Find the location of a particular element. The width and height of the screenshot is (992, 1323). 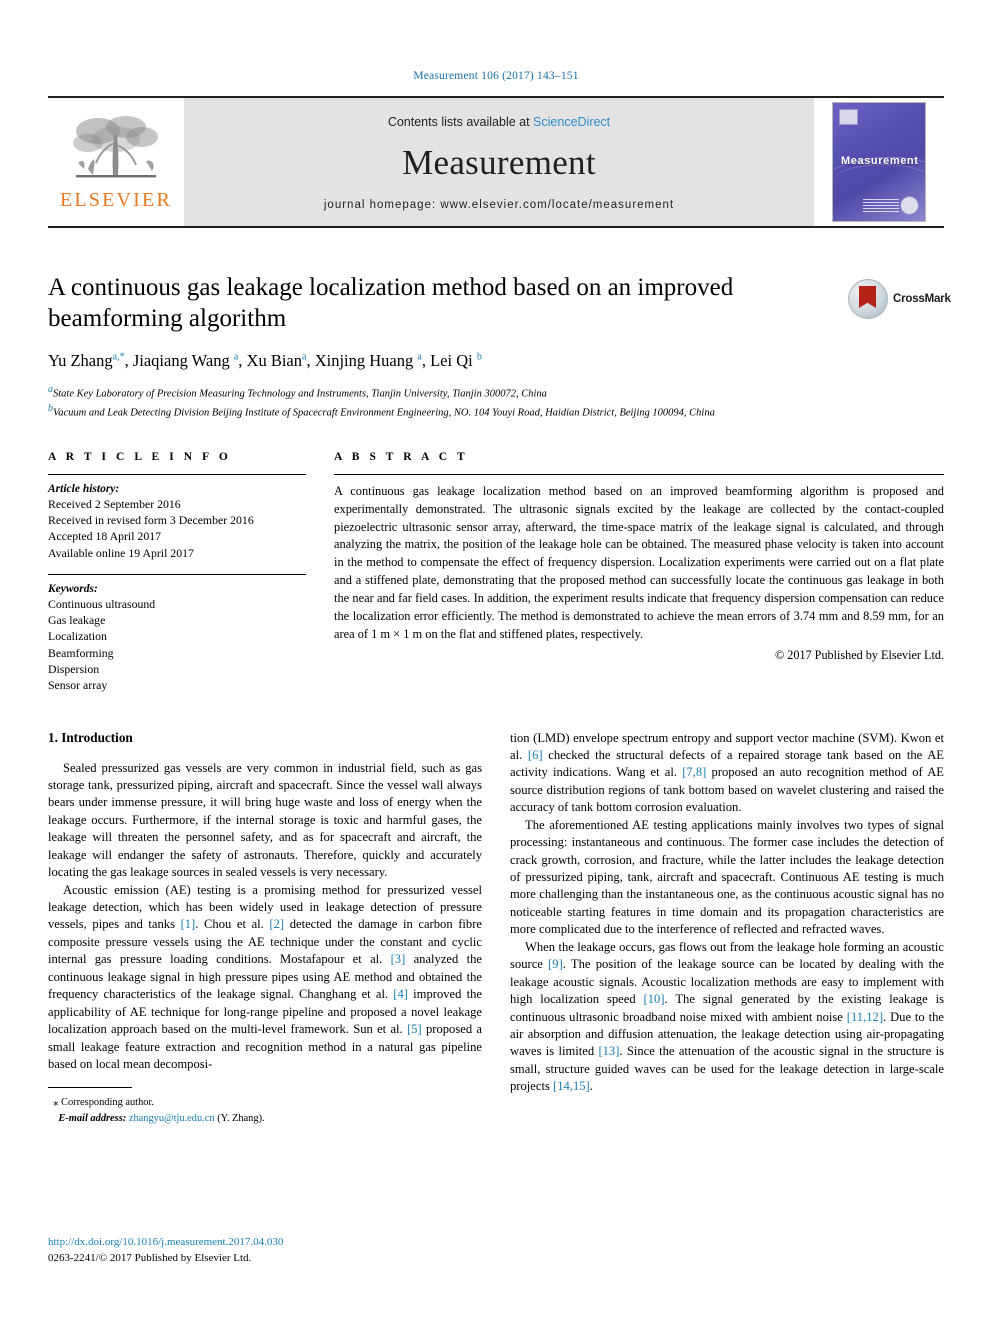

keywords-rule is located at coordinates (177, 574).